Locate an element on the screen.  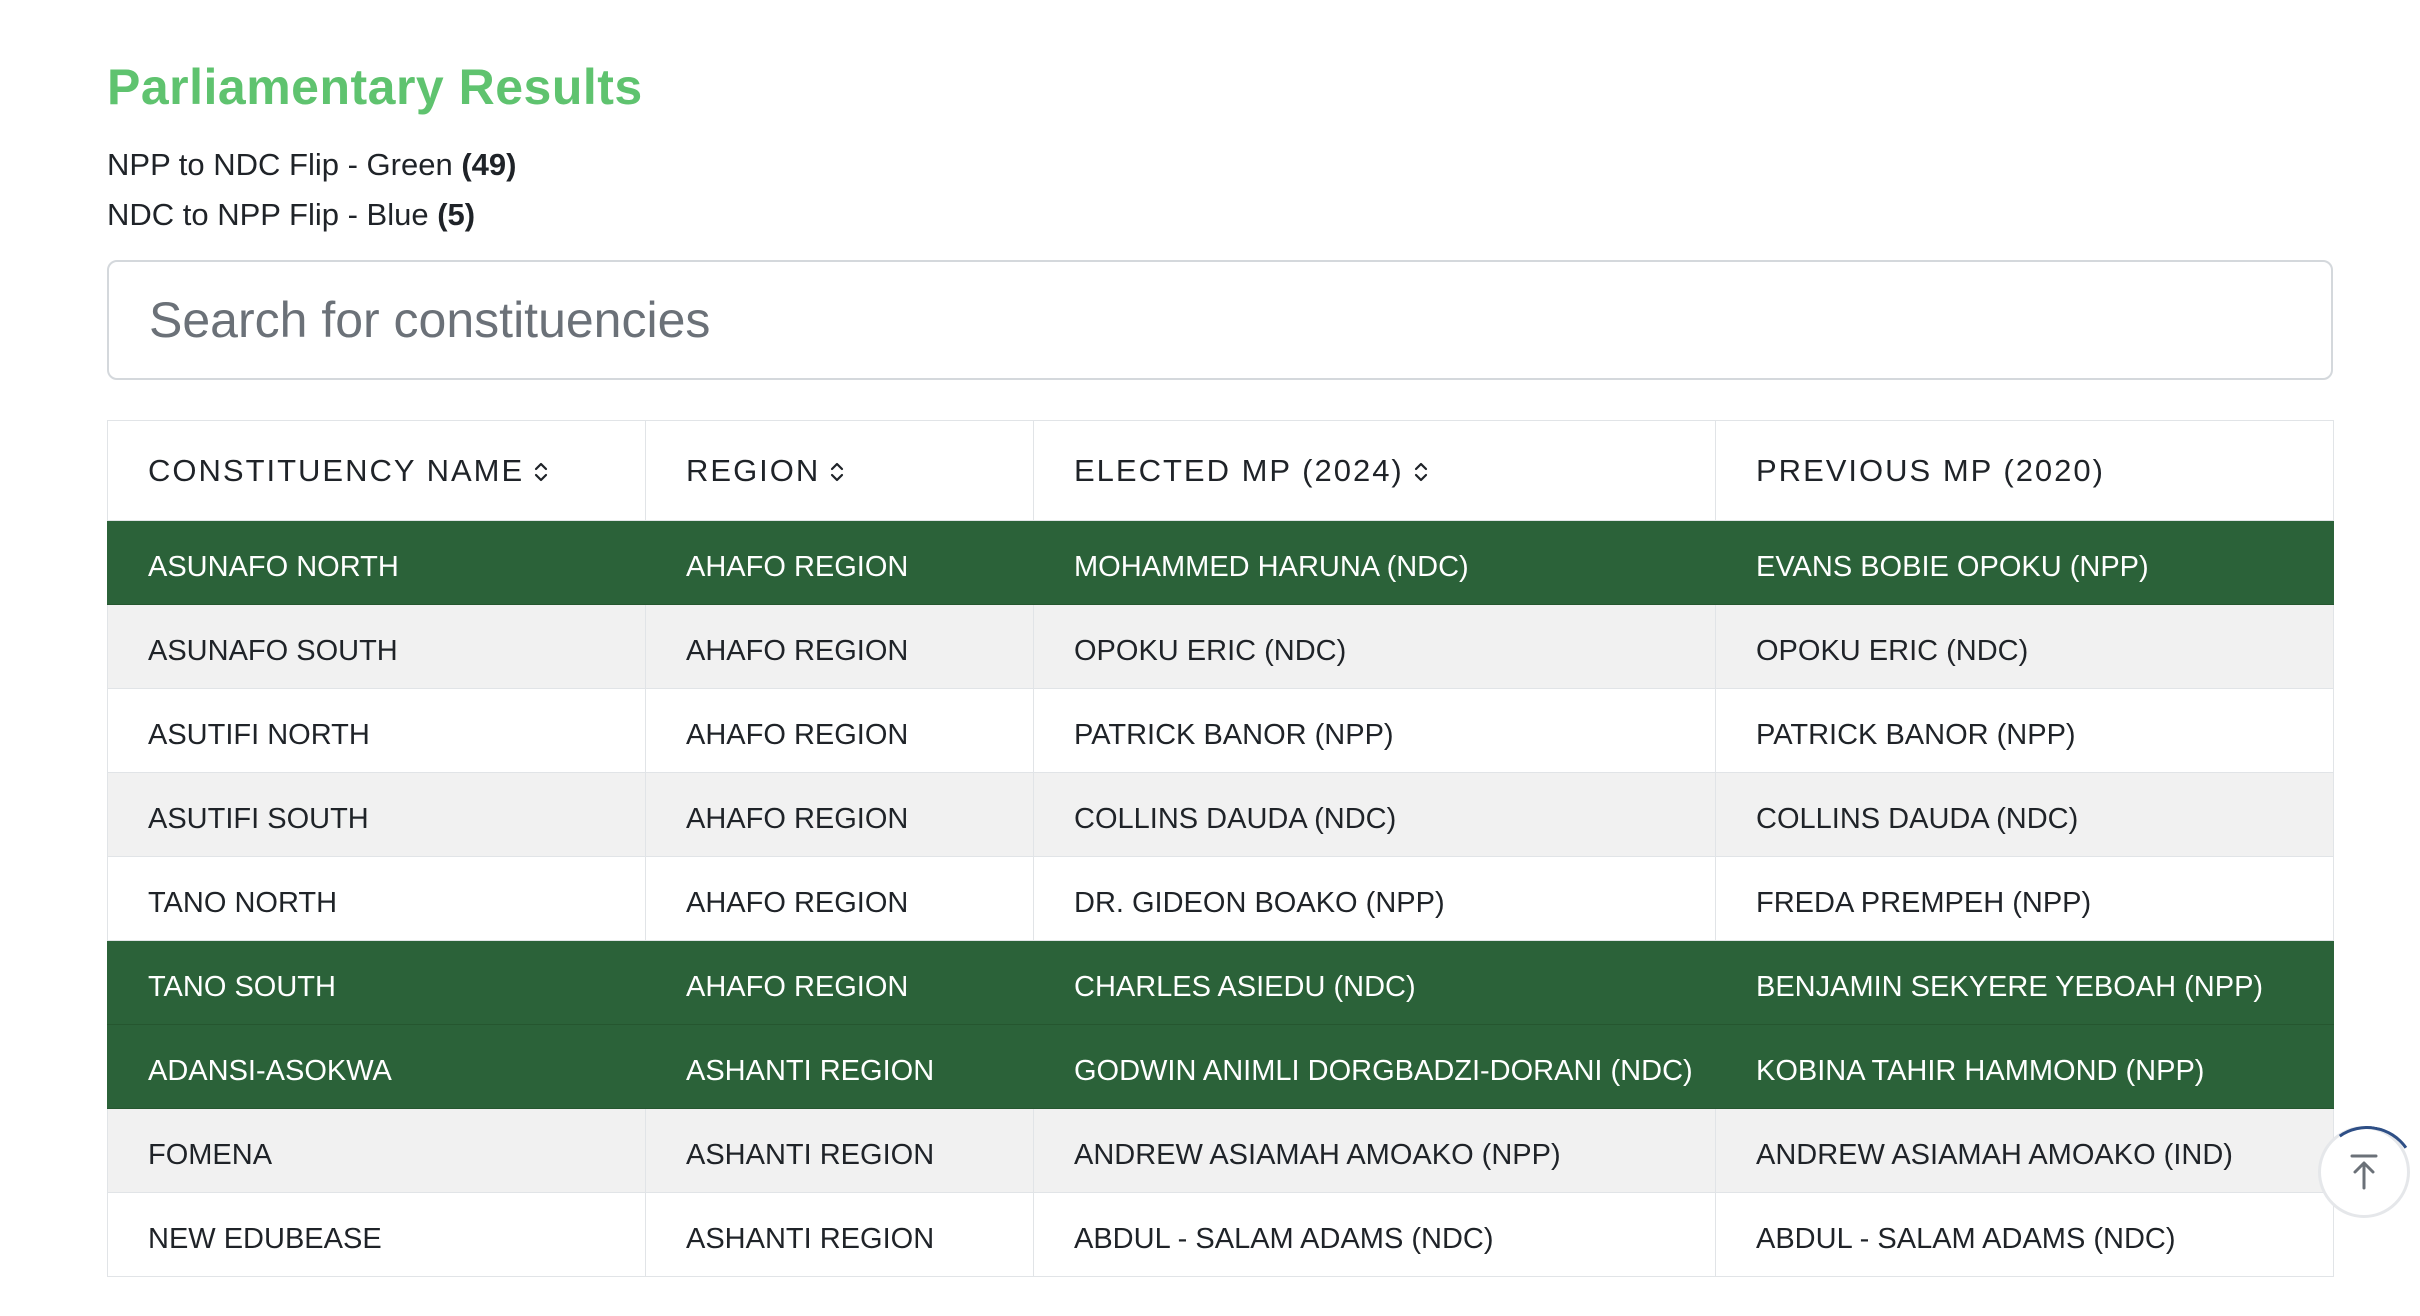
cell-constituency-name: ASUTIFI SOUTH is located at coordinates (376, 814).